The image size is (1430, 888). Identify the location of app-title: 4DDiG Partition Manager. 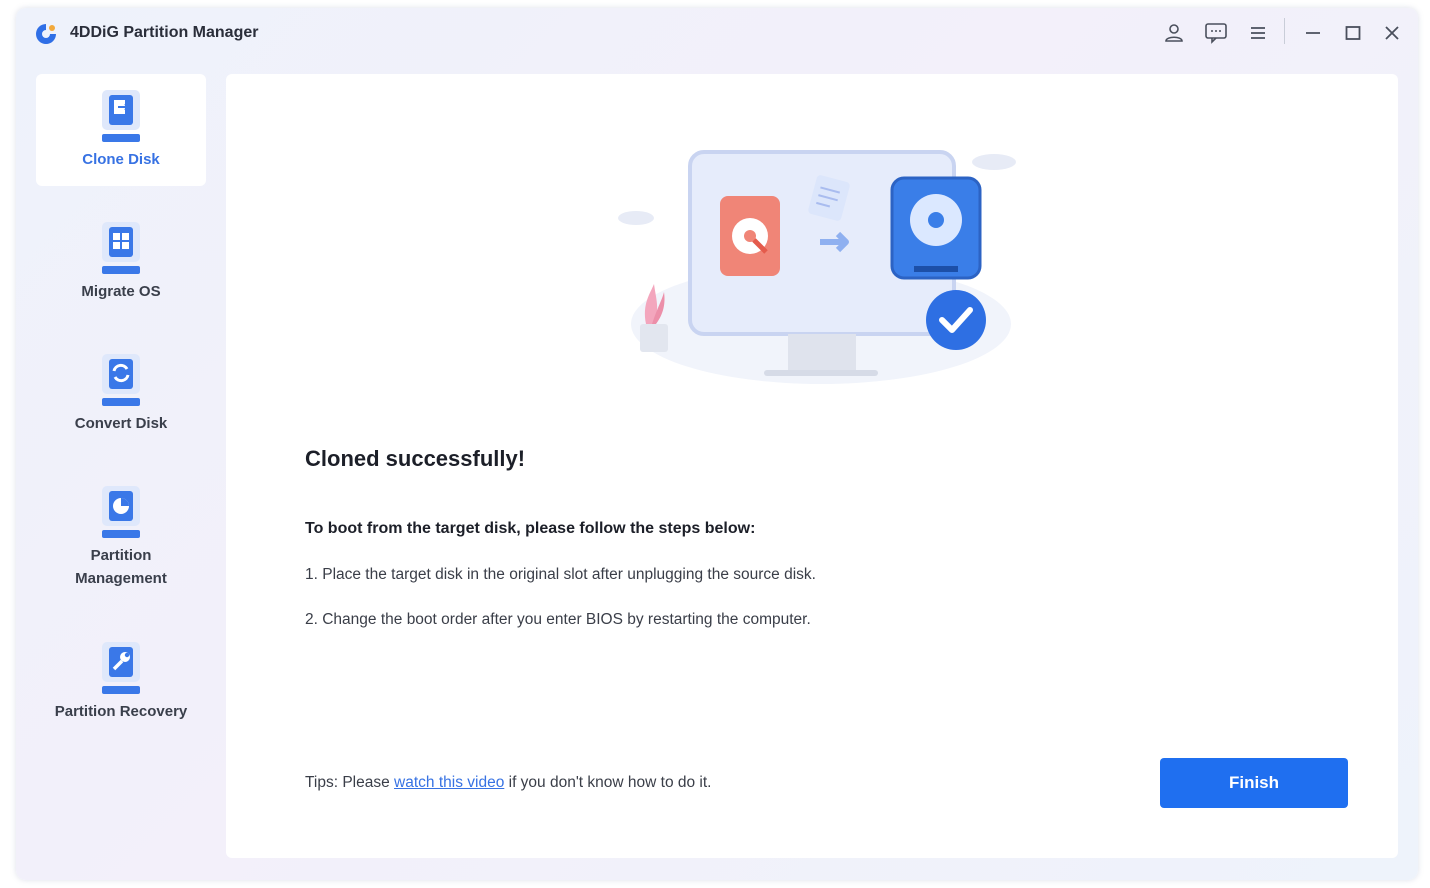
(164, 32).